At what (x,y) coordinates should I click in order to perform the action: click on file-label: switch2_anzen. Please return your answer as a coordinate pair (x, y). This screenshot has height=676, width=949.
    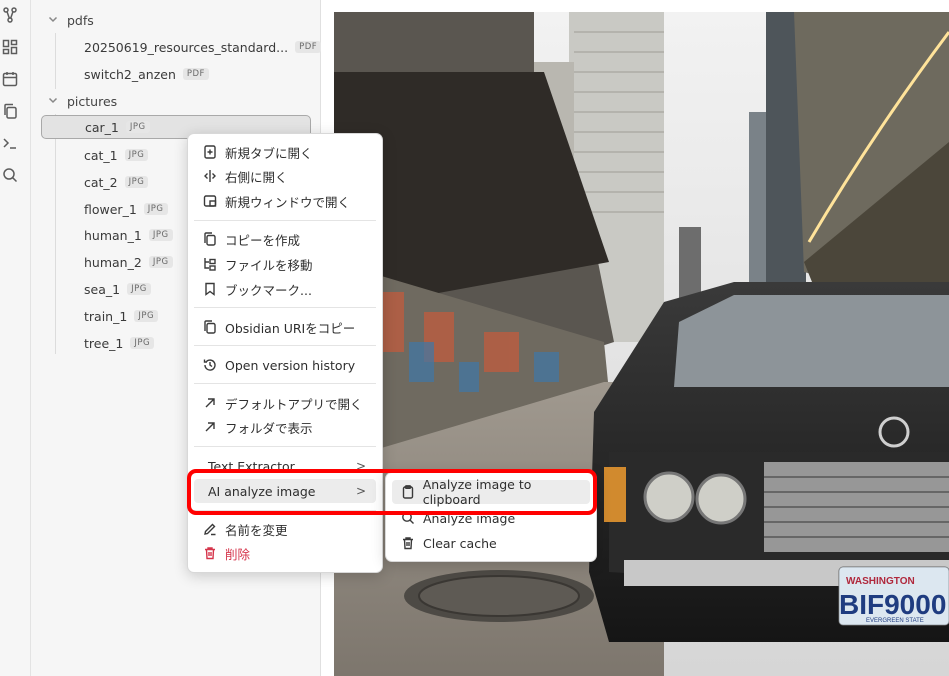
    Looking at the image, I should click on (130, 74).